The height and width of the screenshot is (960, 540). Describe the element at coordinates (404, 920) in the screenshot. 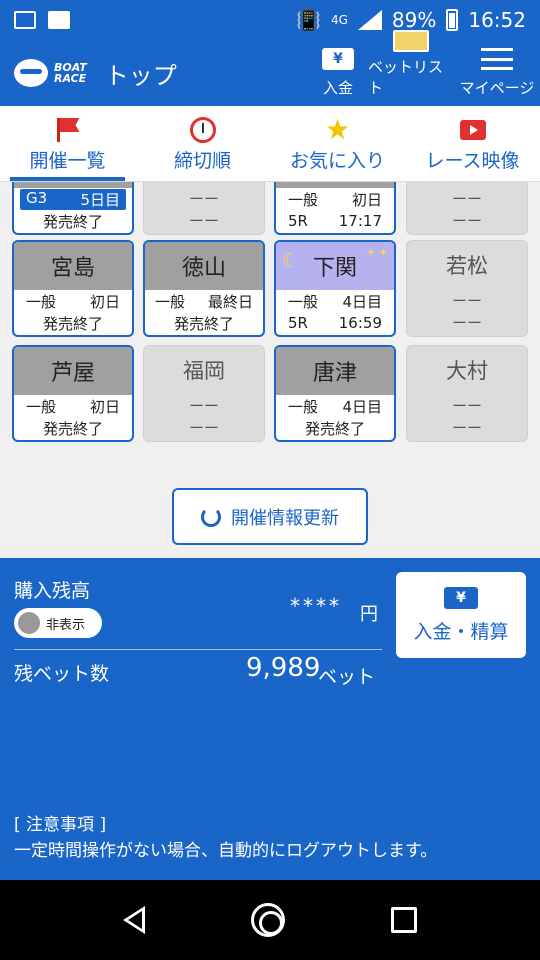

I see `recent-apps-icon` at that location.